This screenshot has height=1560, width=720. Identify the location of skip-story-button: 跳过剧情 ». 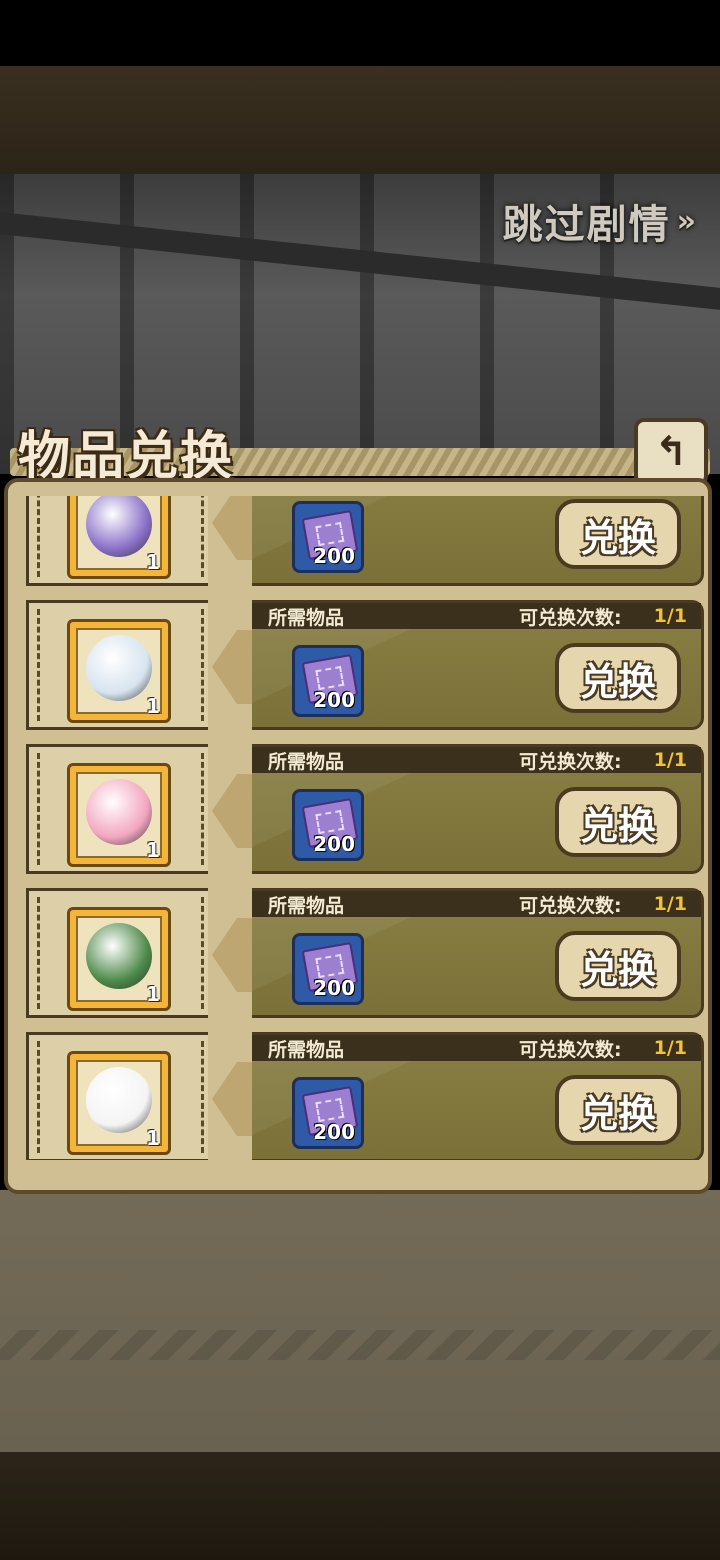
(600, 221).